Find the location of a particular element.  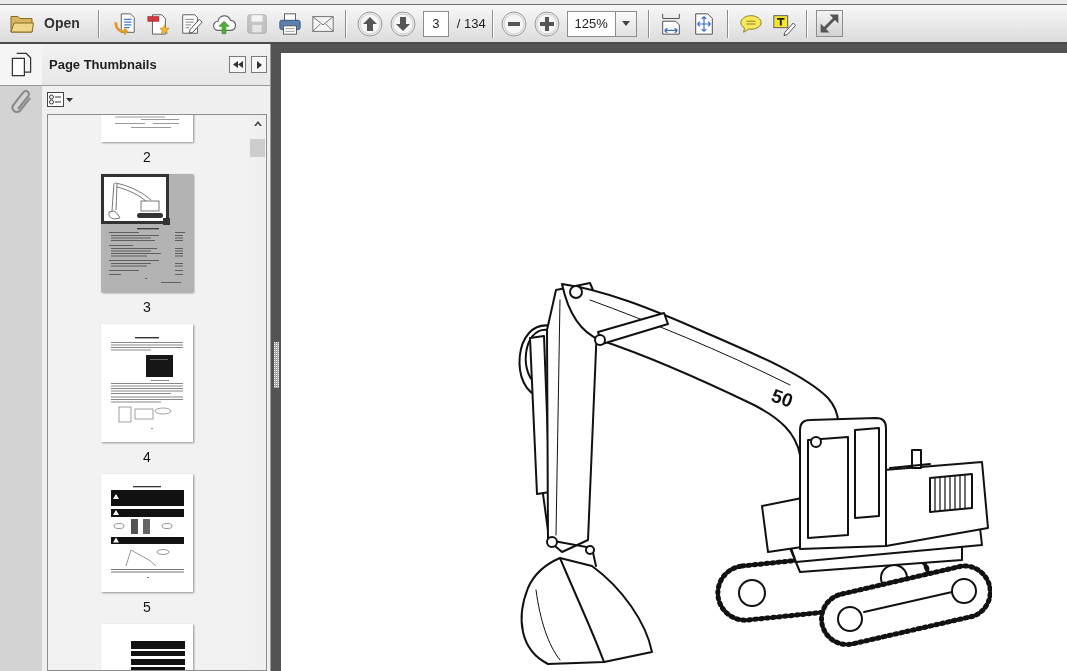

panel-options-button is located at coordinates (259, 64).